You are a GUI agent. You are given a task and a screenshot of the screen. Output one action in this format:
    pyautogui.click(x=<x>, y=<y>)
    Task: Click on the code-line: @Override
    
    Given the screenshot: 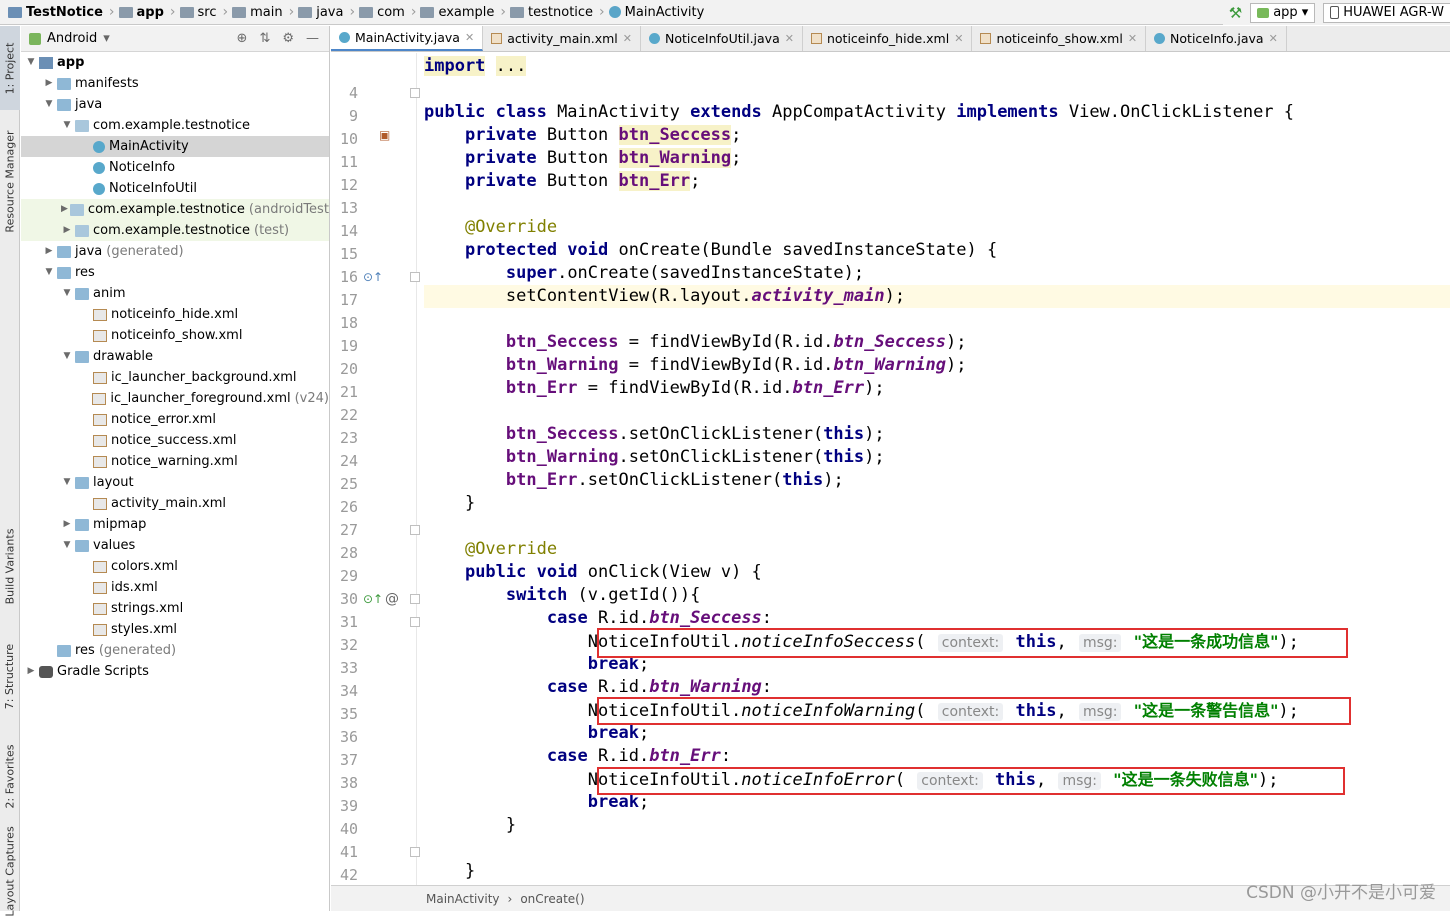 What is the action you would take?
    pyautogui.click(x=937, y=549)
    